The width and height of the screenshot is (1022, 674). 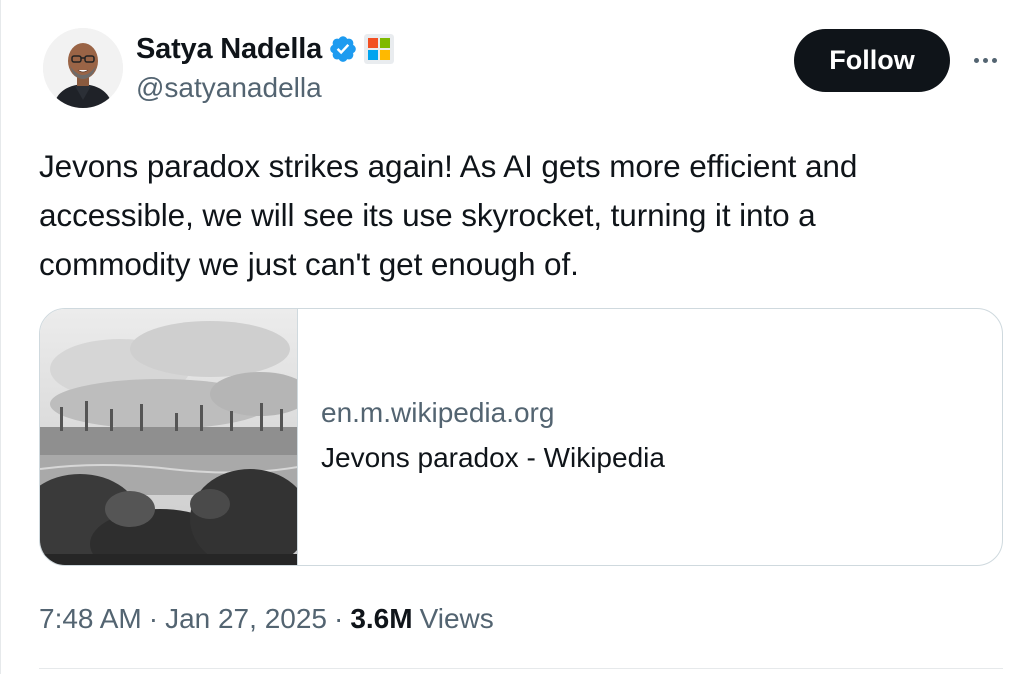 What do you see at coordinates (83, 68) in the screenshot?
I see `avatar` at bounding box center [83, 68].